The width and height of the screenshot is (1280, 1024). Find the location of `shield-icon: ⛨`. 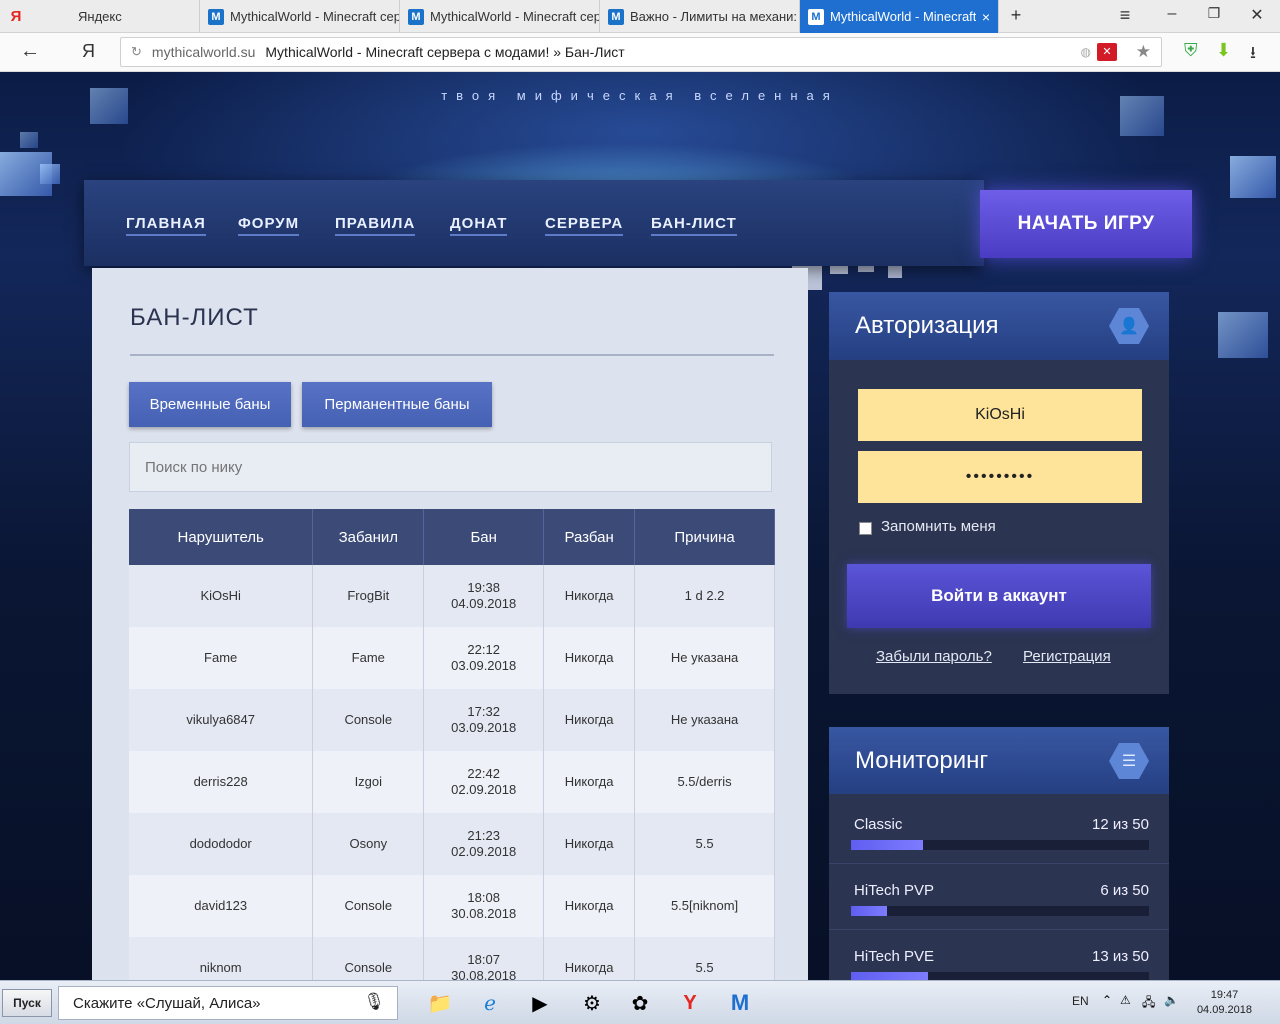

shield-icon: ⛨ is located at coordinates (1191, 50).